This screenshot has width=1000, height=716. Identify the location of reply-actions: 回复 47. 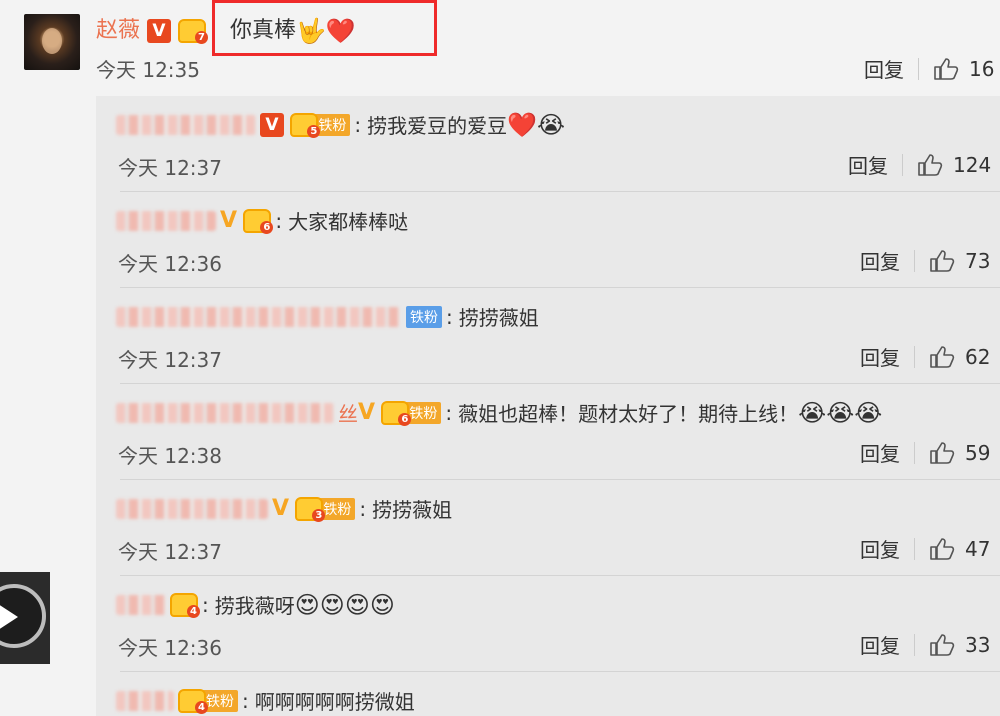
(925, 548).